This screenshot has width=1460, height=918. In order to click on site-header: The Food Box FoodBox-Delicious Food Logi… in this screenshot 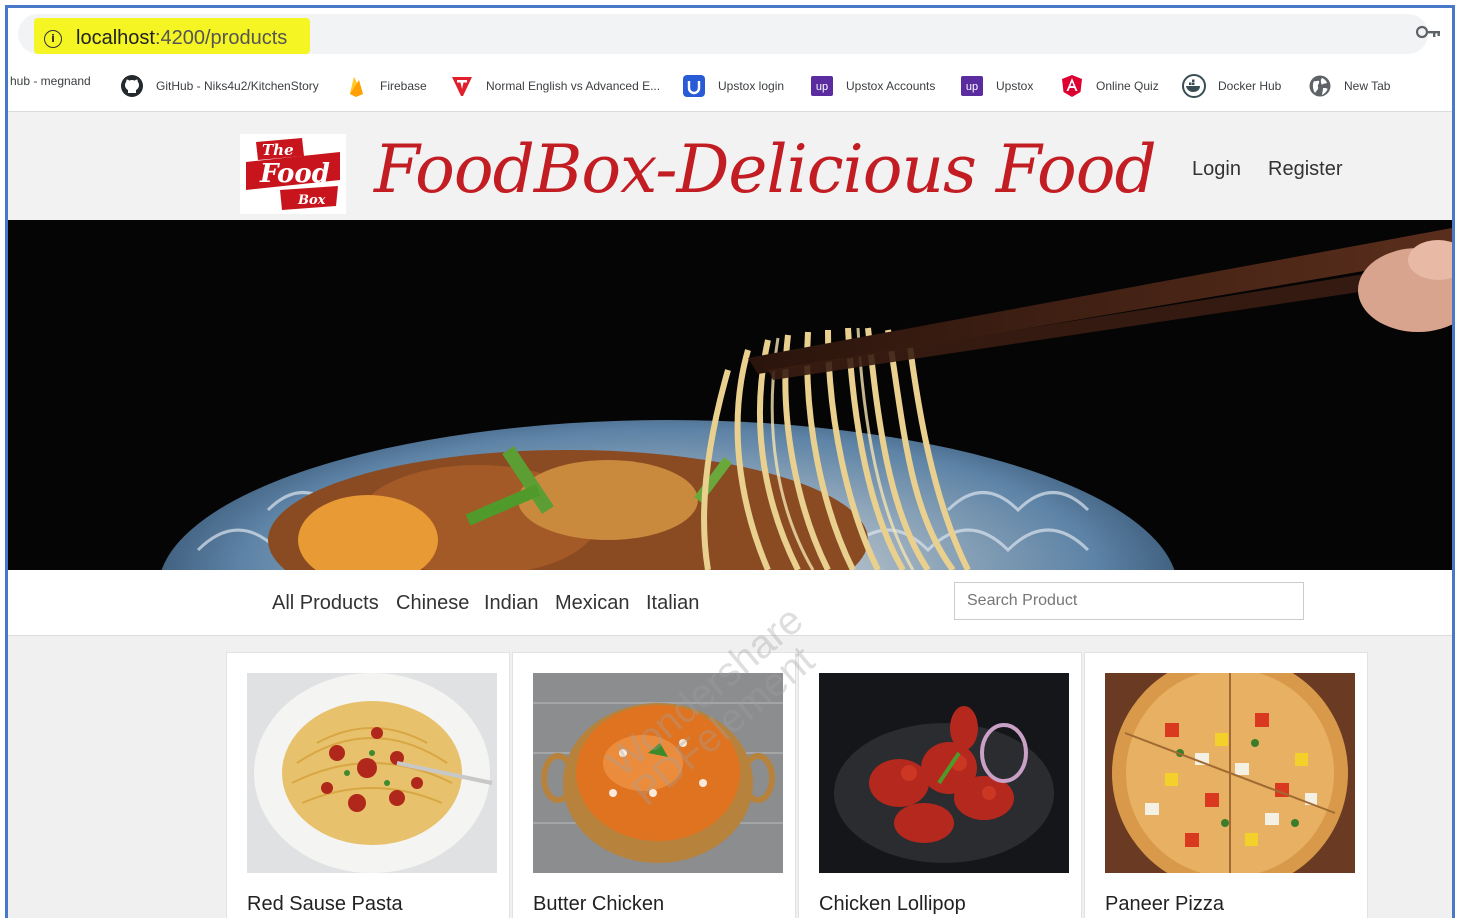, I will do `click(730, 166)`.